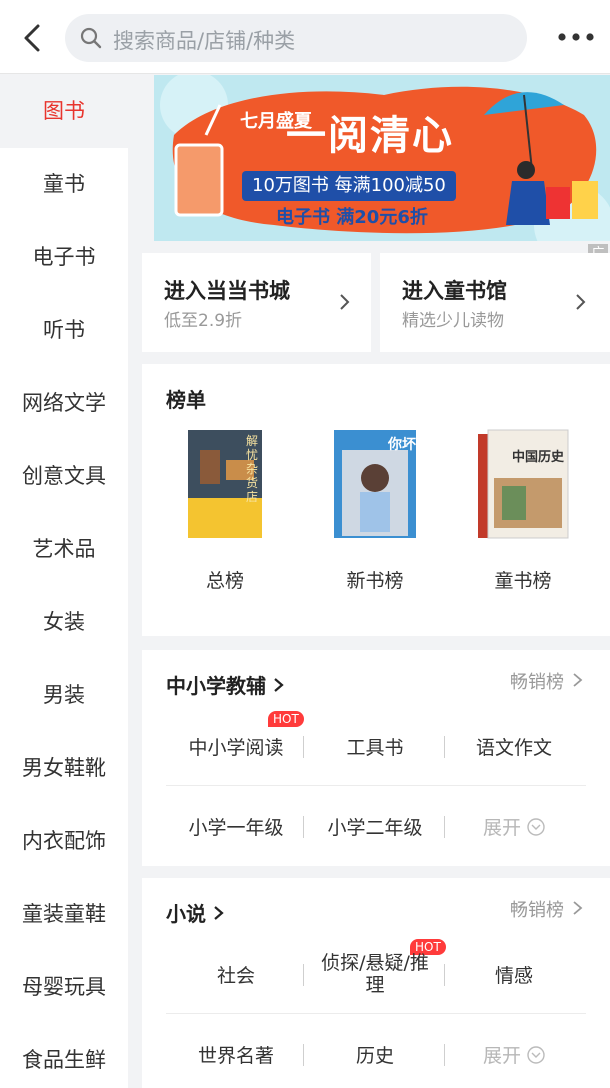 Image resolution: width=610 pixels, height=1088 pixels. I want to click on novel-expand-button: 展开, so click(514, 1054).